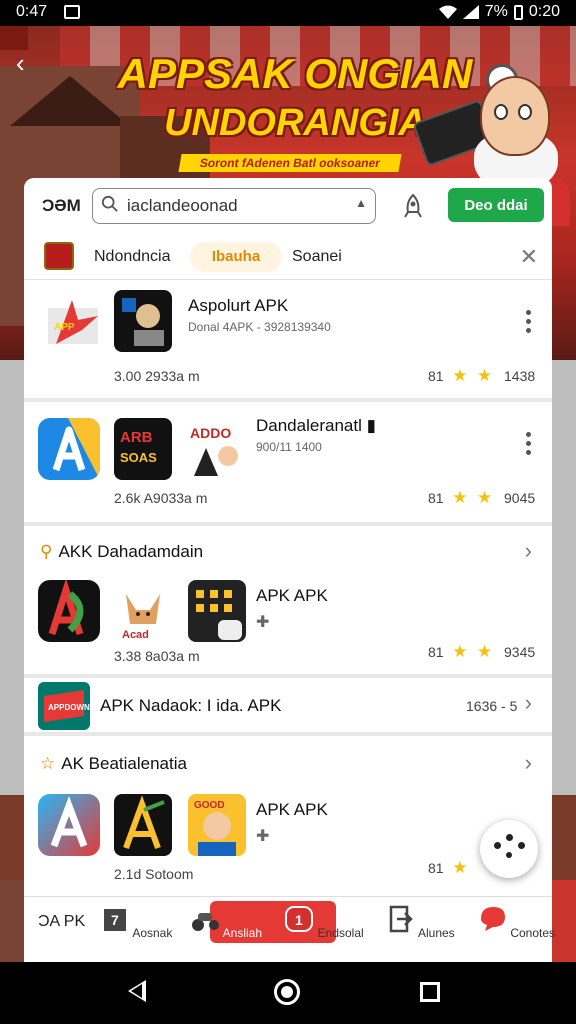 This screenshot has height=1024, width=576. I want to click on app-subtitle: Donal 4APK - 3928139340, so click(259, 327).